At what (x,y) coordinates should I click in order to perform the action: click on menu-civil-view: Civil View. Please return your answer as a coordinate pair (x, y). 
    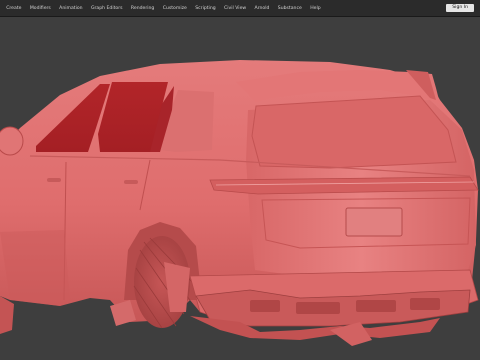
    Looking at the image, I should click on (235, 8).